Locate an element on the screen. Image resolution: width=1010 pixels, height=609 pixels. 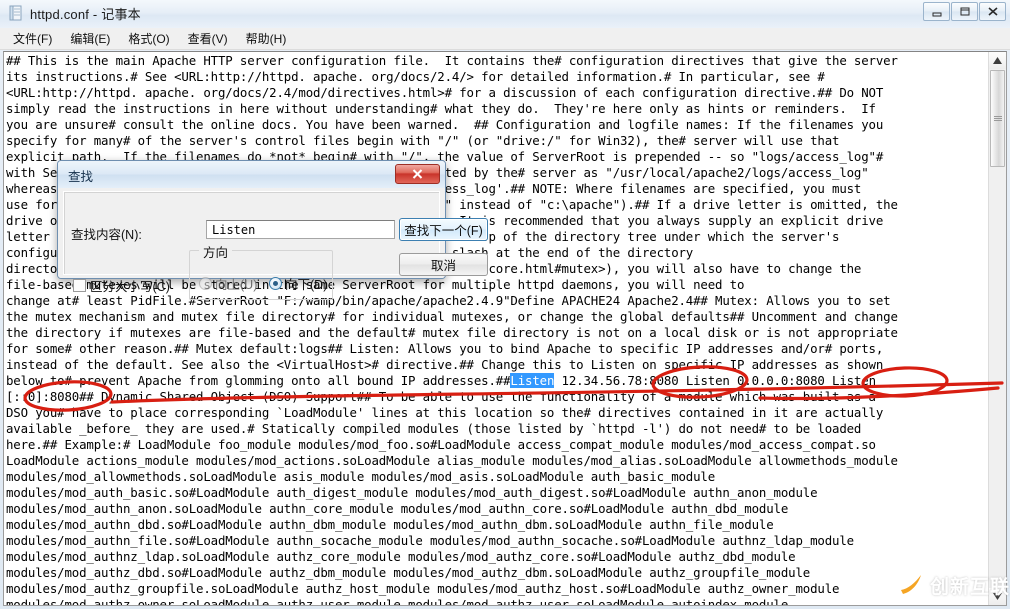
watermark-text: 创新互联 is located at coordinates (969, 587).